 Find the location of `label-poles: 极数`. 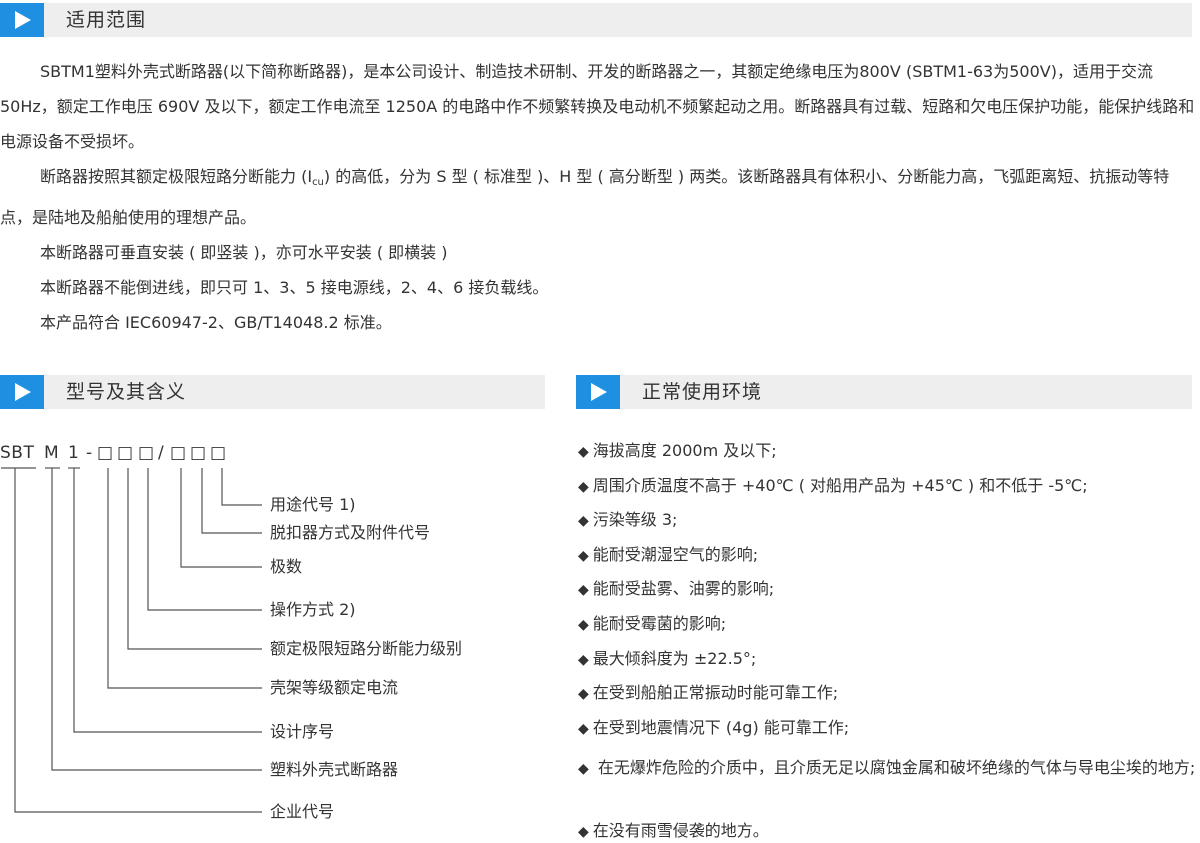

label-poles: 极数 is located at coordinates (286, 566).